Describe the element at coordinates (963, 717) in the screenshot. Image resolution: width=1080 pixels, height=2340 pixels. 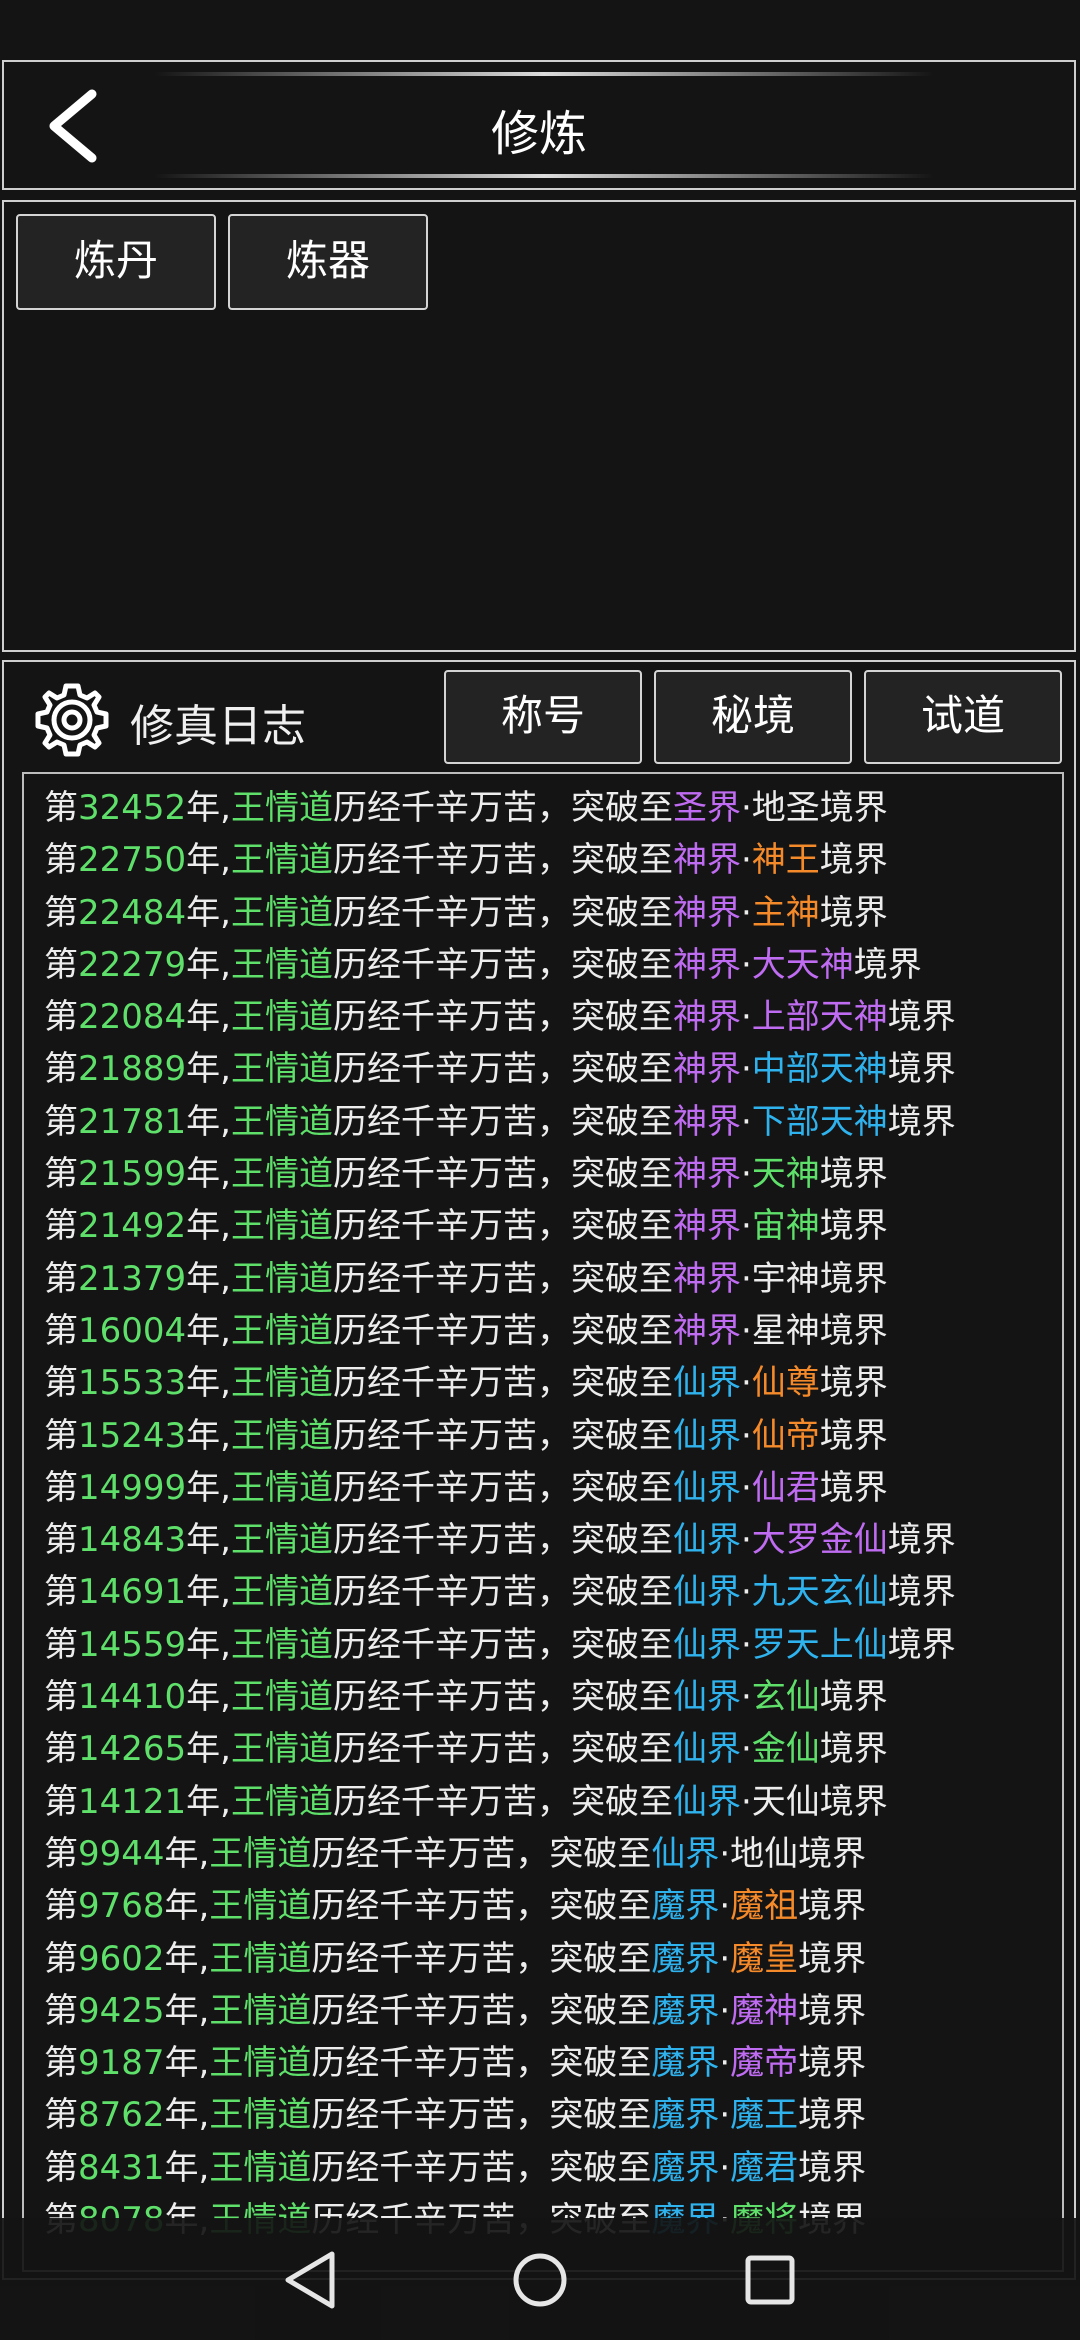
I see `trial-tab-button: 试道` at that location.